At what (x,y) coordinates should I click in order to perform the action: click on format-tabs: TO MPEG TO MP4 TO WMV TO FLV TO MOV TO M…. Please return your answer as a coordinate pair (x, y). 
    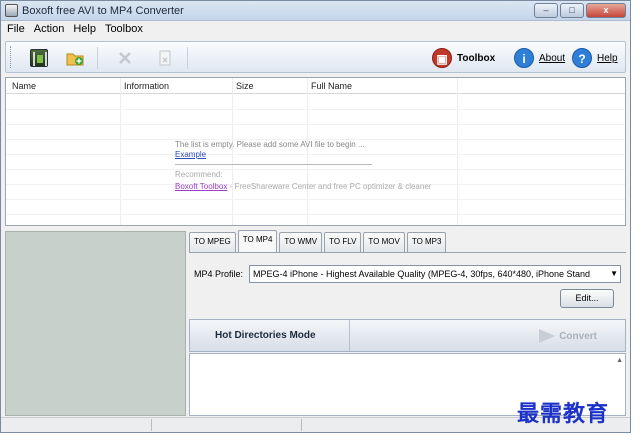
    Looking at the image, I should click on (318, 241).